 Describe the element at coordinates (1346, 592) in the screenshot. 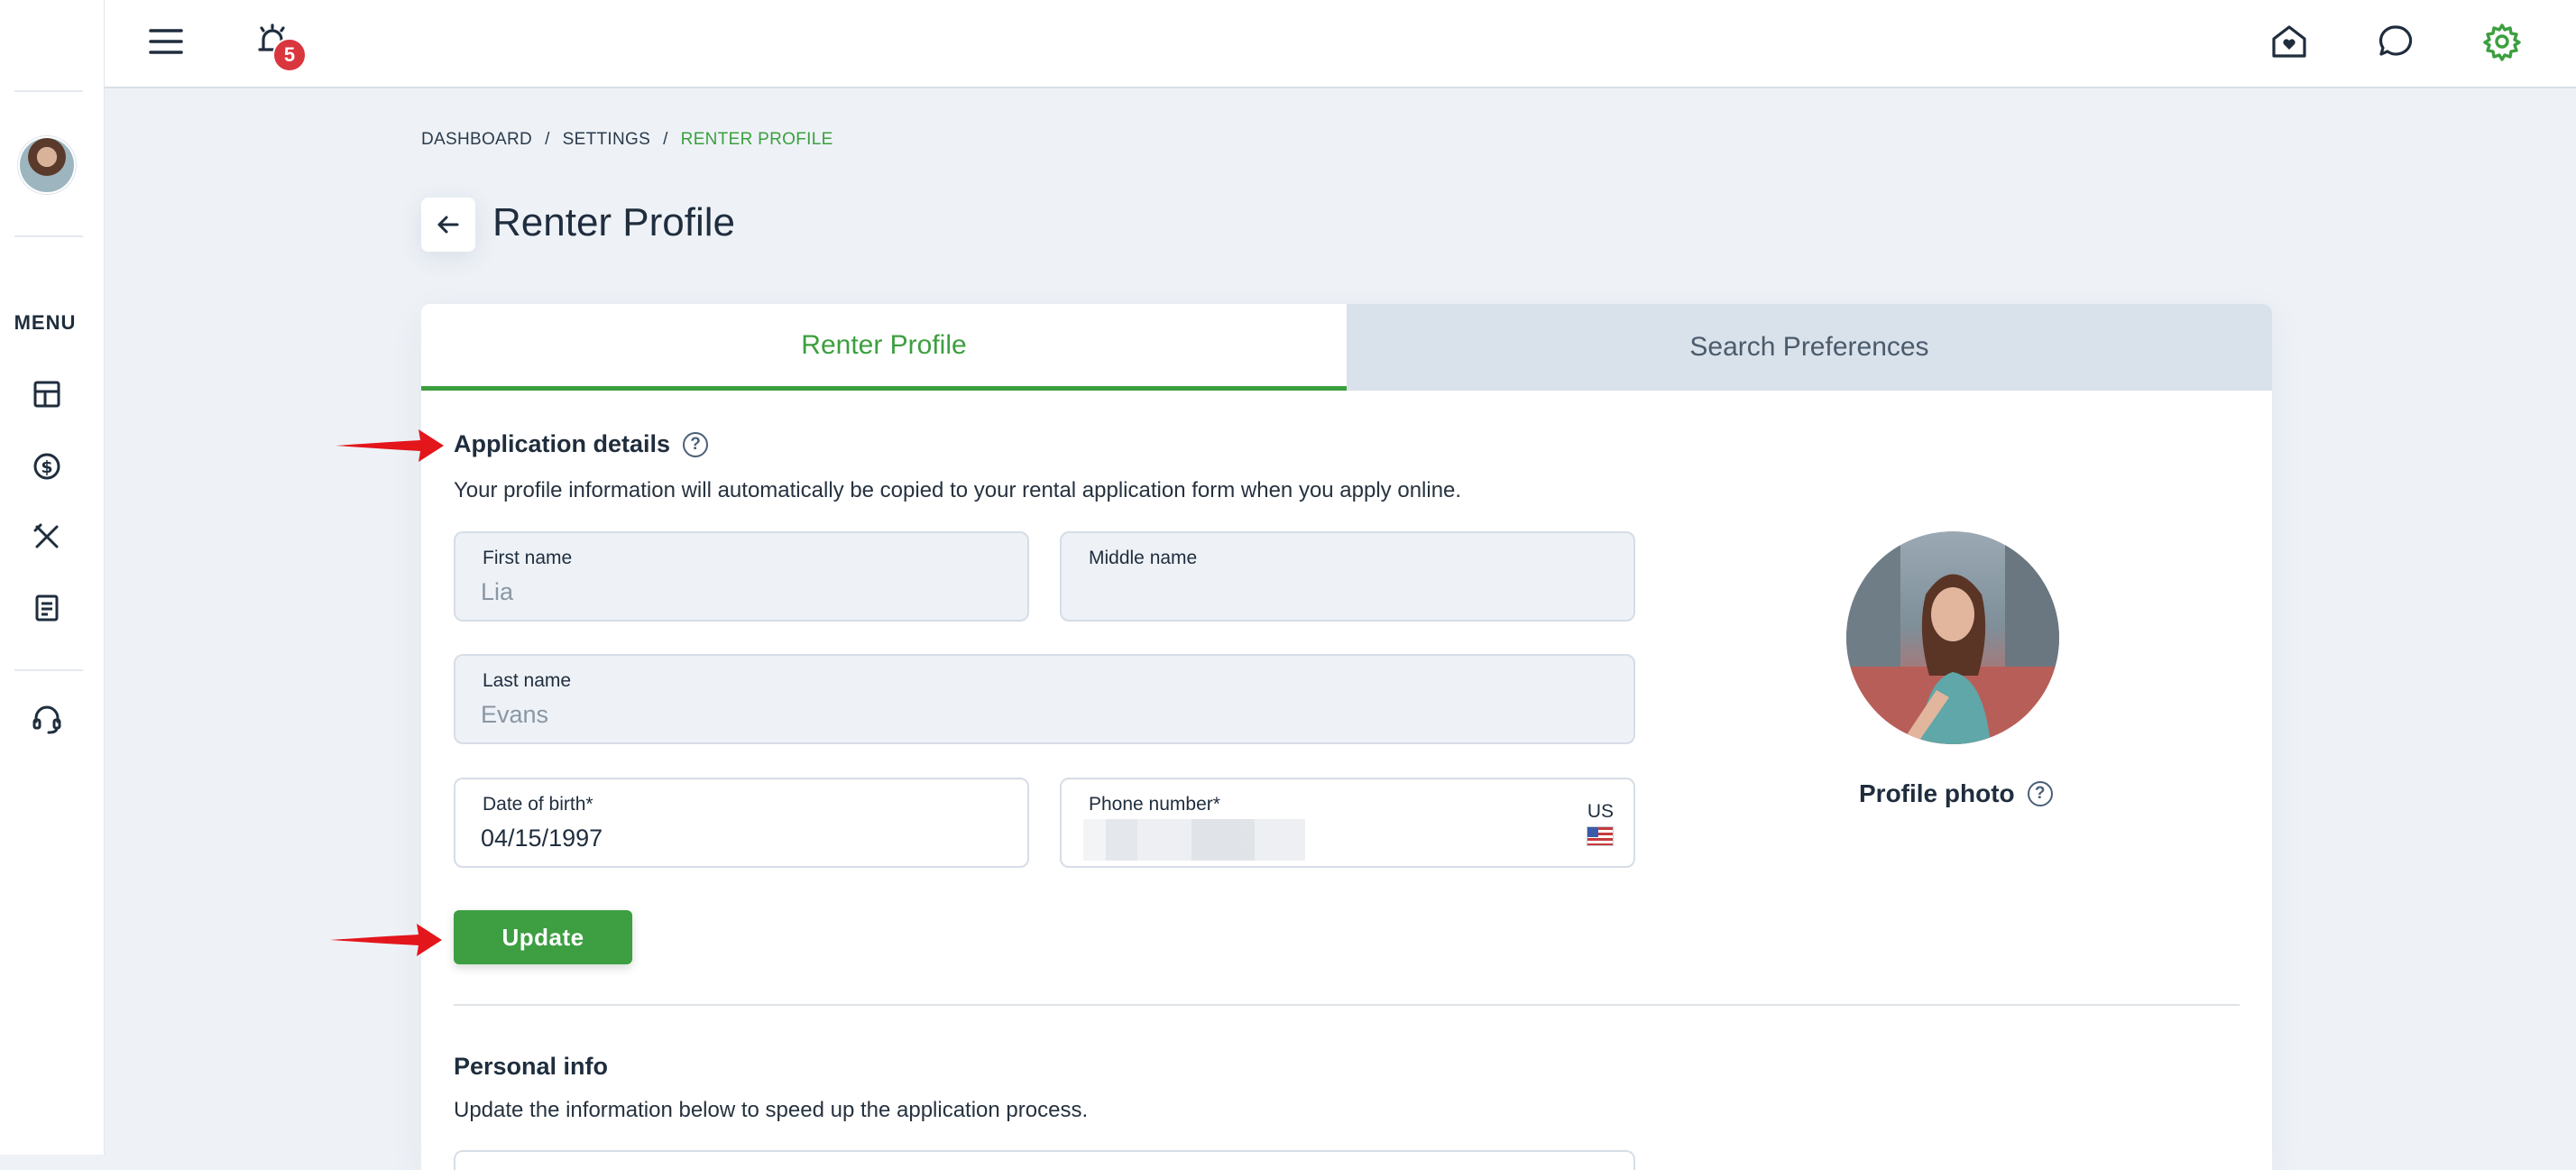

I see `middle-name-input` at that location.